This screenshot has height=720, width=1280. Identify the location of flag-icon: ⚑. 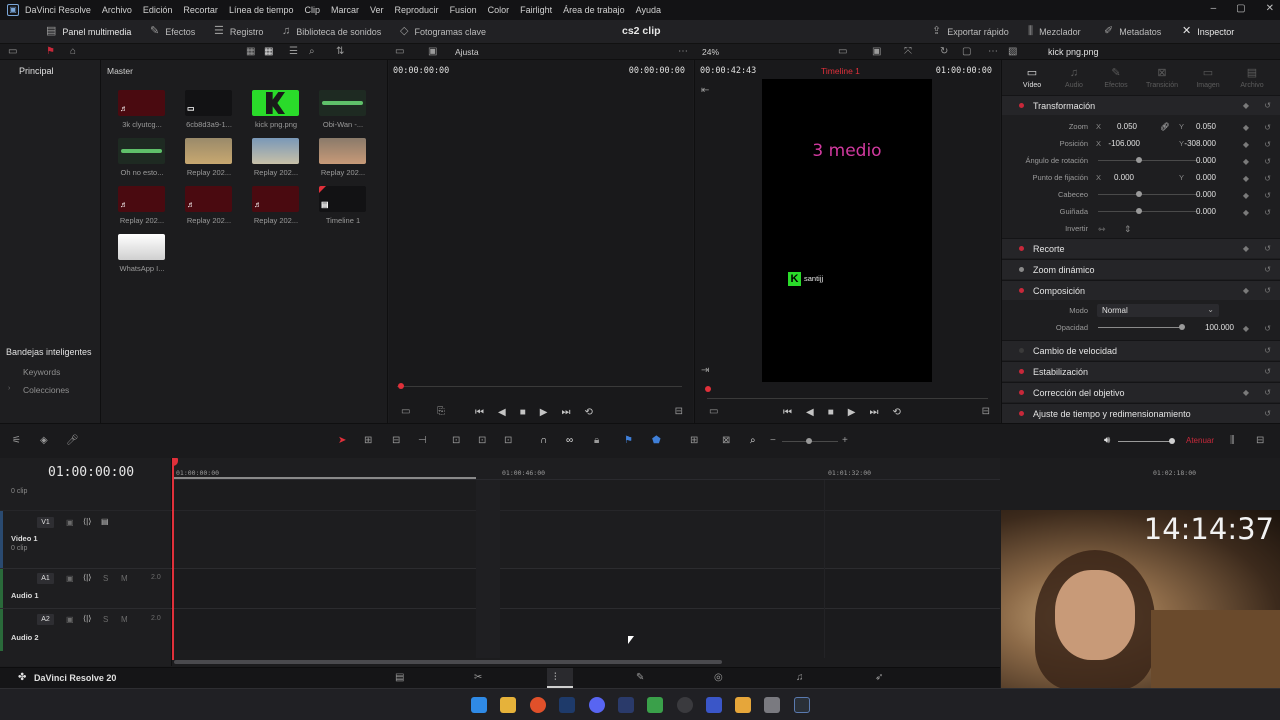
(50, 52).